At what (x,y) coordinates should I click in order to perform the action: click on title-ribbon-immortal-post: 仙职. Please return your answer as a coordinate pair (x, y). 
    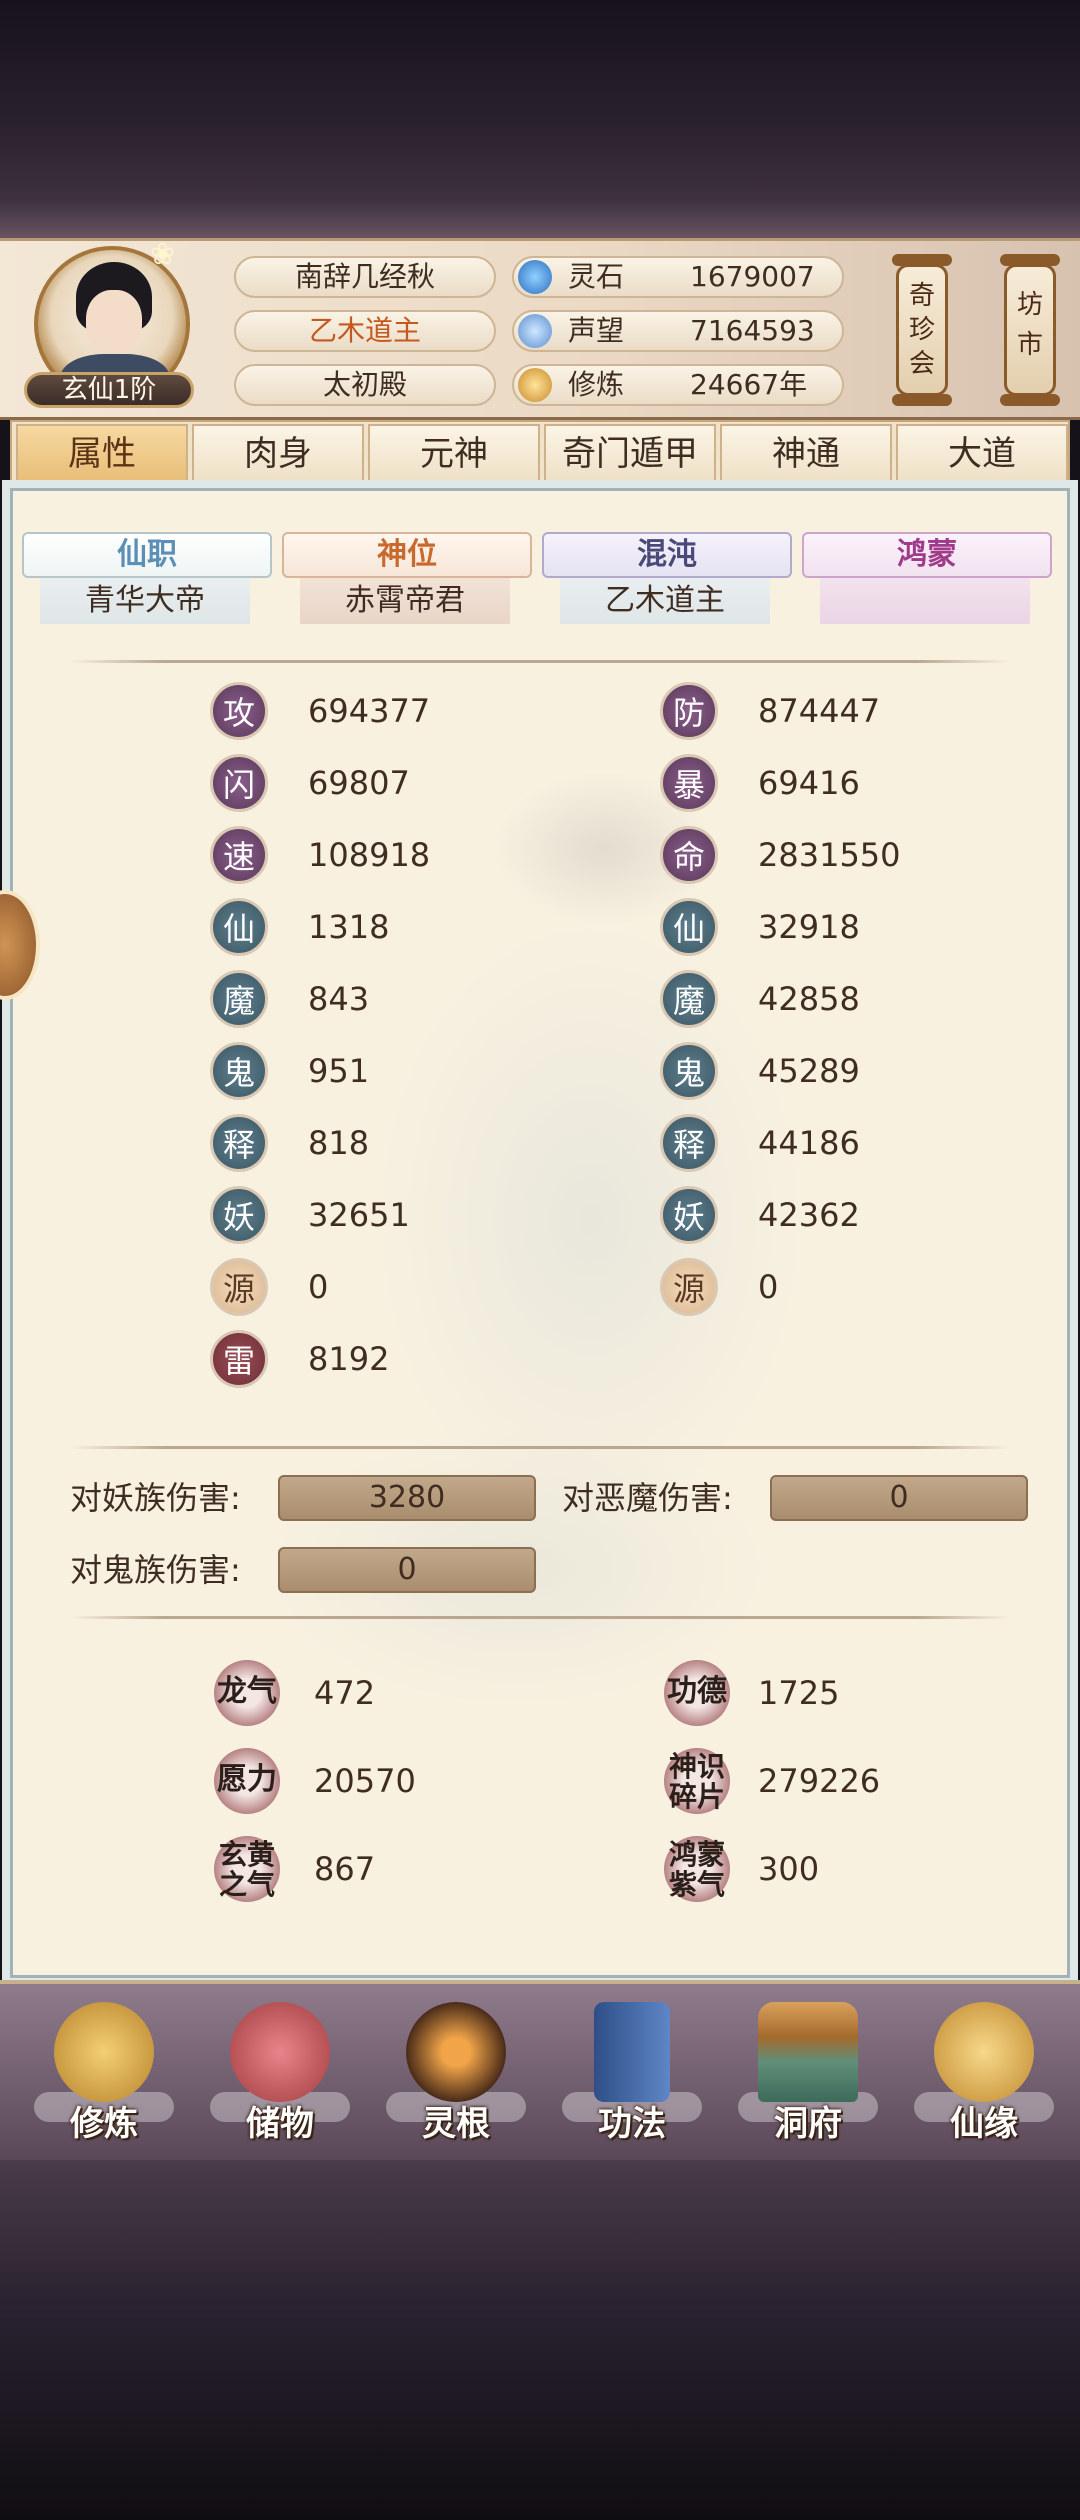
    Looking at the image, I should click on (147, 555).